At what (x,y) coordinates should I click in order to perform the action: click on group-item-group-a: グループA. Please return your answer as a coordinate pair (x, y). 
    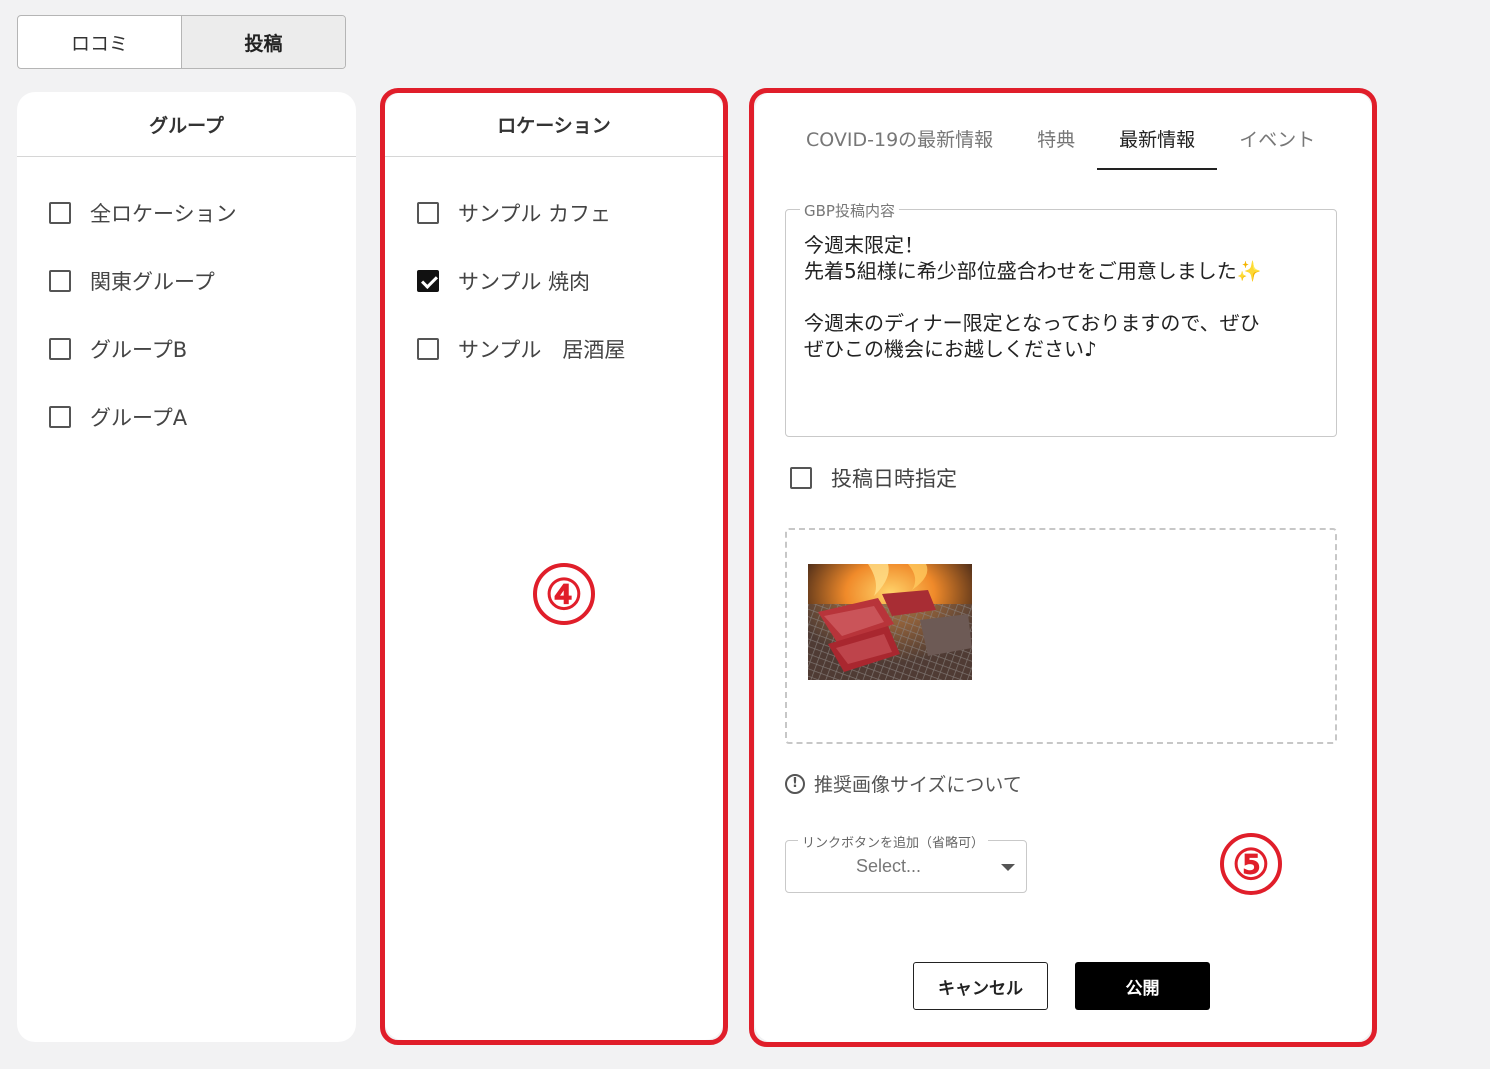
    Looking at the image, I should click on (202, 417).